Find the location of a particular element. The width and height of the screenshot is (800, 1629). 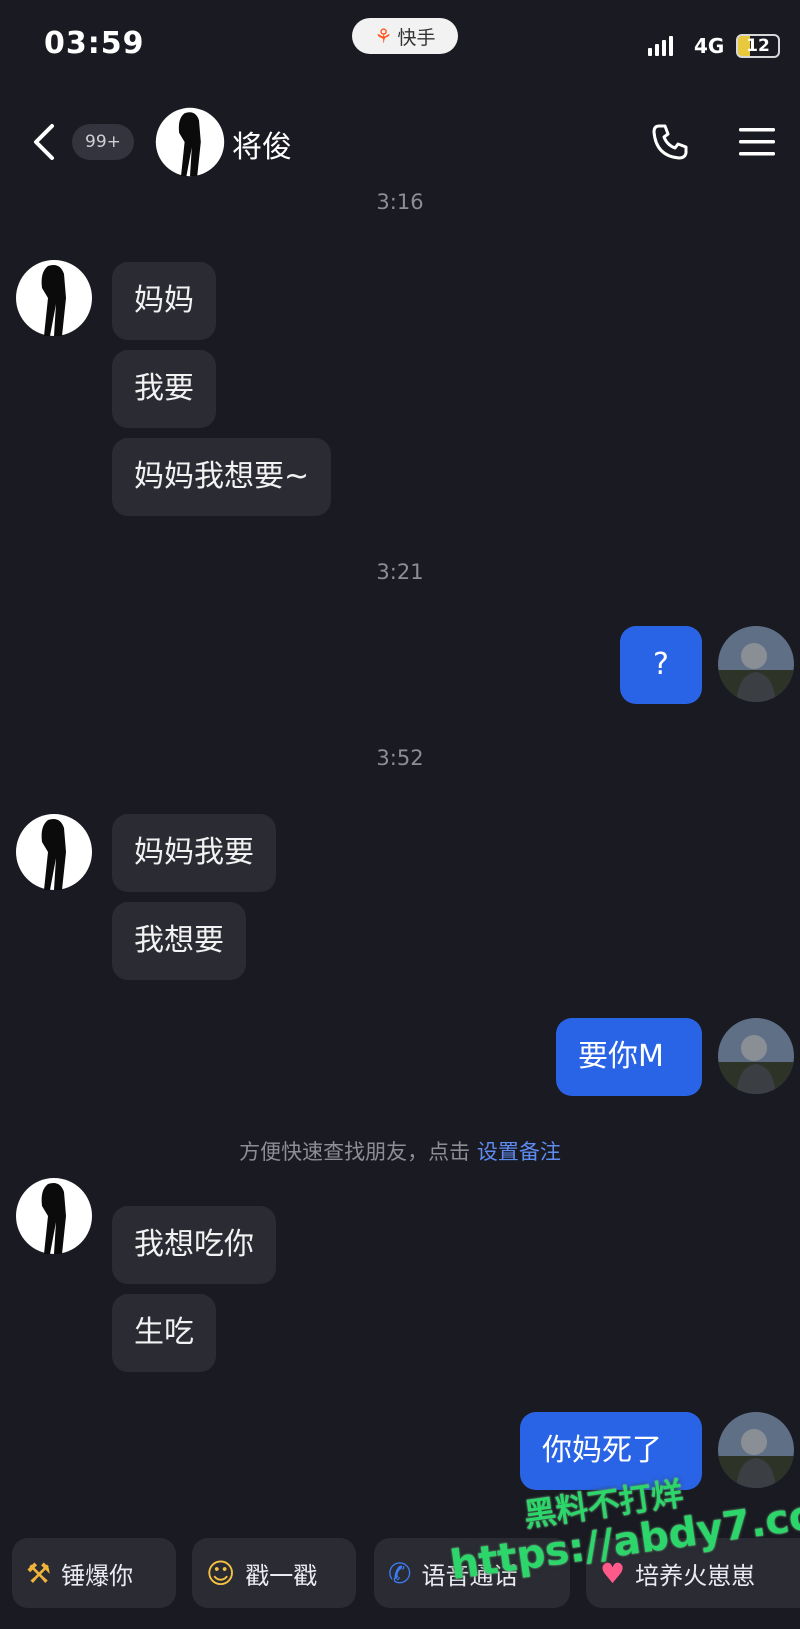

set-remark-link: 设置备注 is located at coordinates (519, 1152).